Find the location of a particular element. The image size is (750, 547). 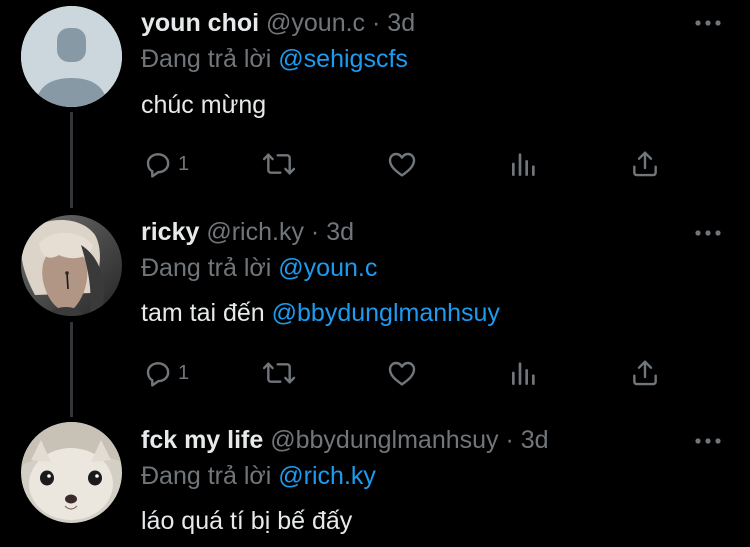

display-name: fck my life is located at coordinates (202, 440).